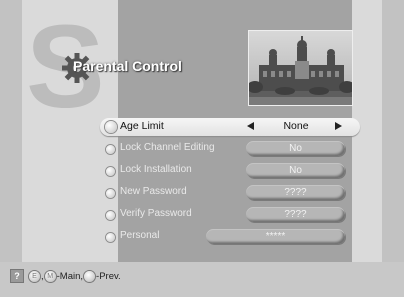  I want to click on menu-button-icon: M, so click(50, 276).